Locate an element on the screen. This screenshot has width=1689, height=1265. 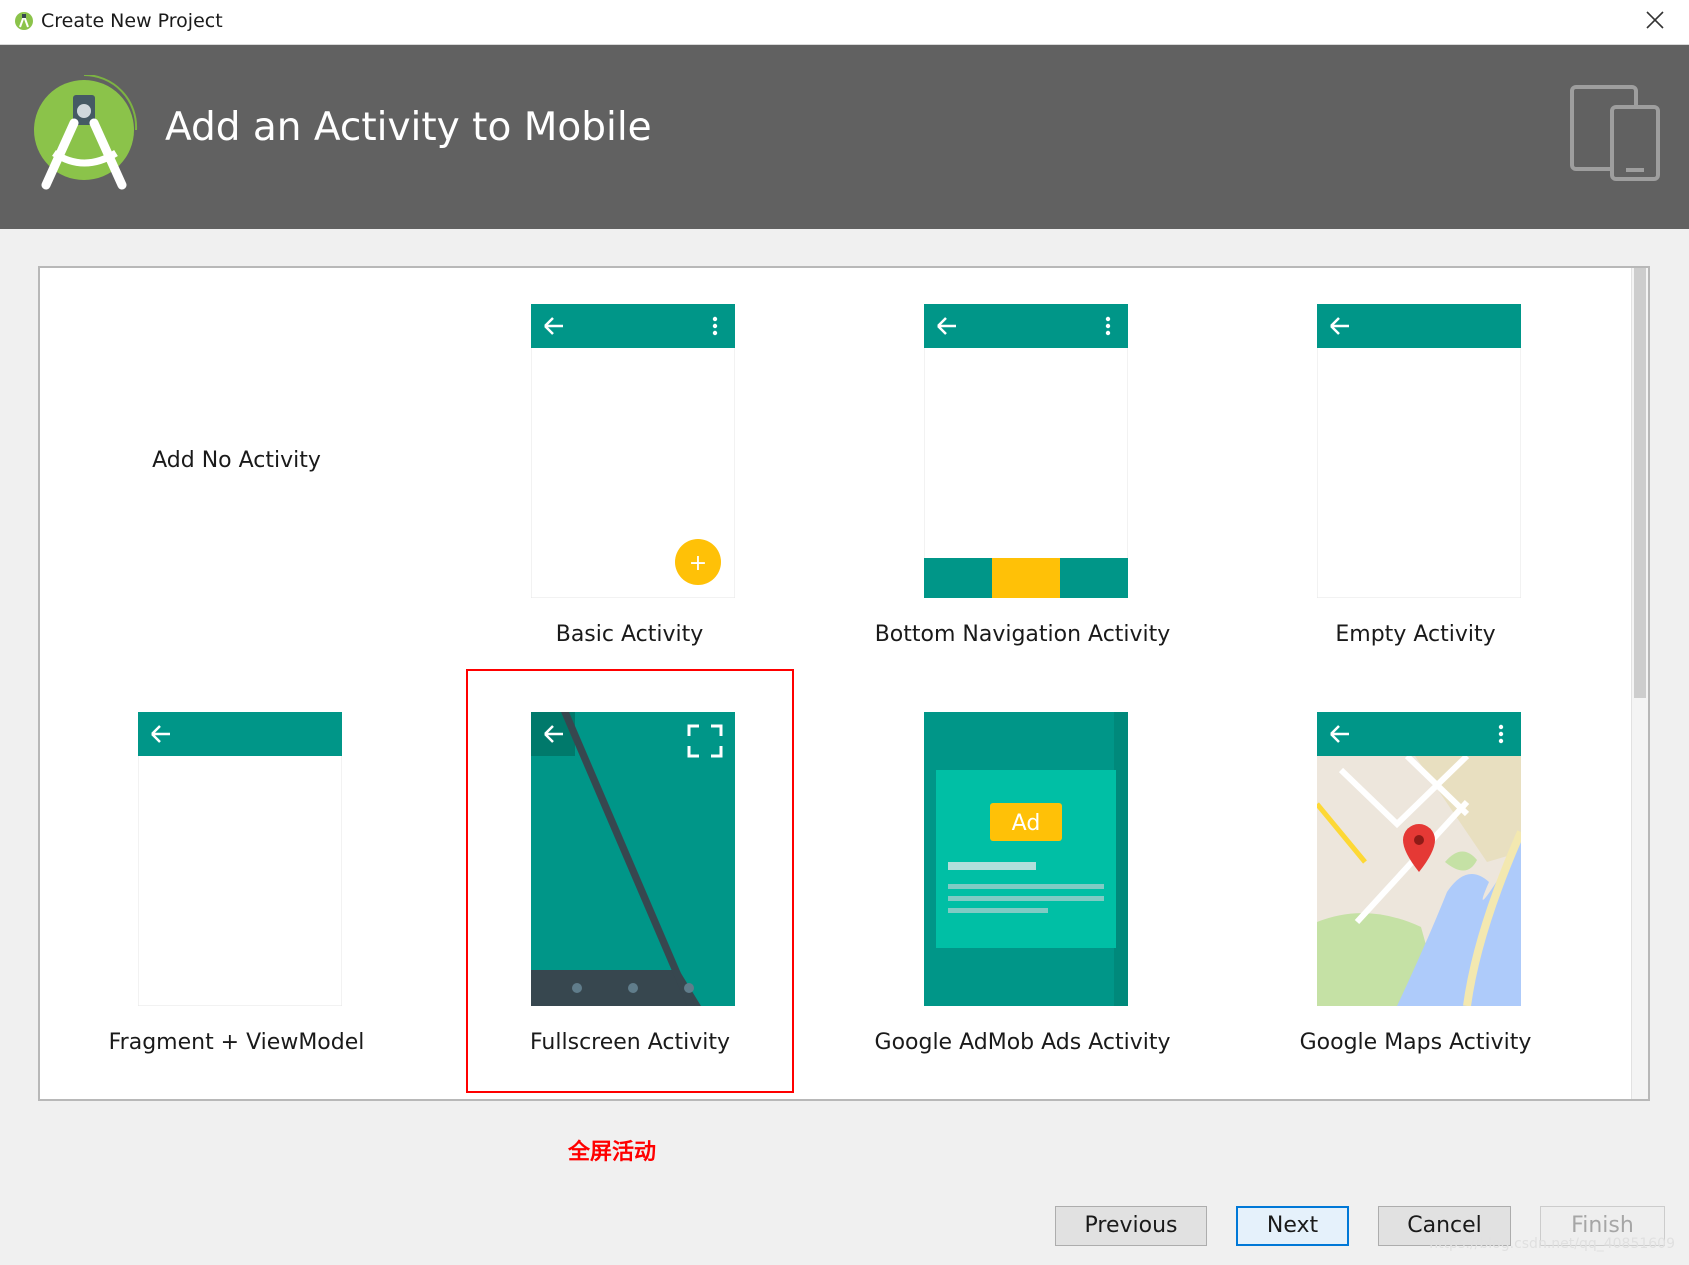
window-title: Create New Project is located at coordinates (132, 21).